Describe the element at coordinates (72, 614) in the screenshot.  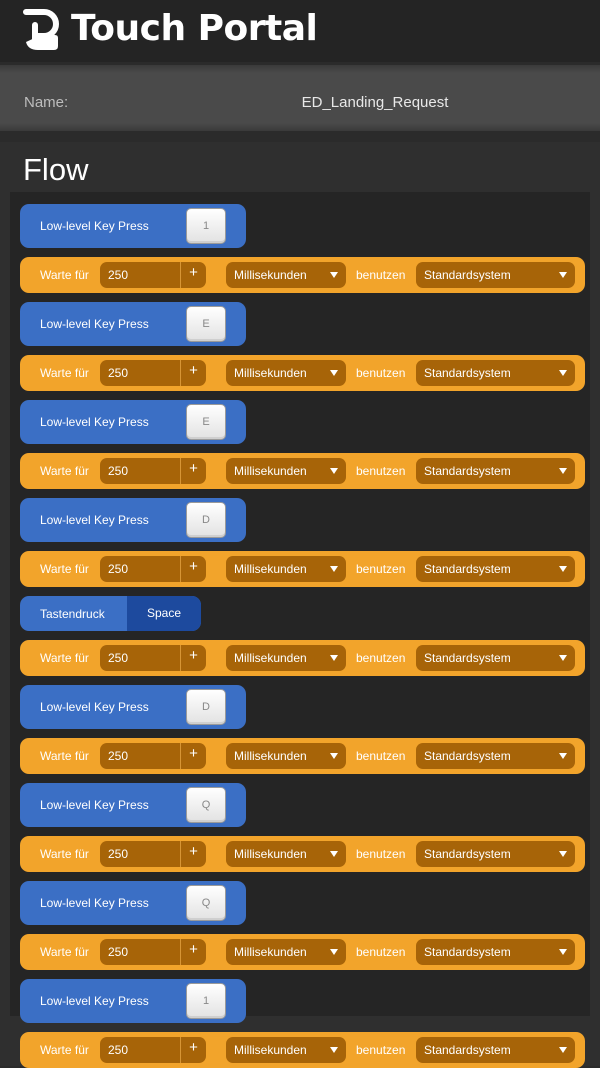
I see `action-label: Tastendruck` at that location.